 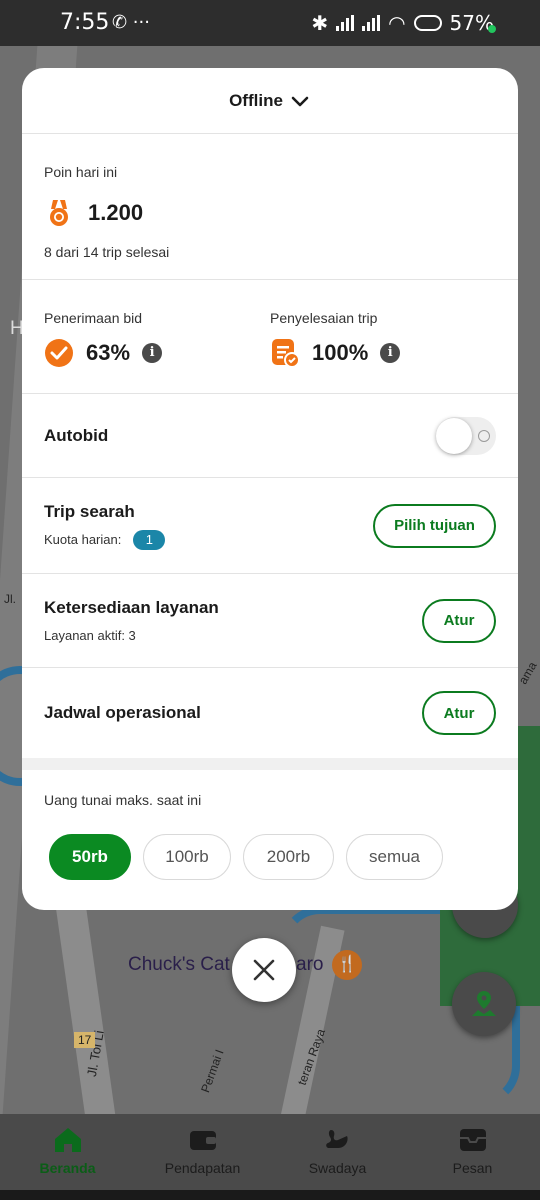 I want to click on privacy-dot, so click(x=492, y=29).